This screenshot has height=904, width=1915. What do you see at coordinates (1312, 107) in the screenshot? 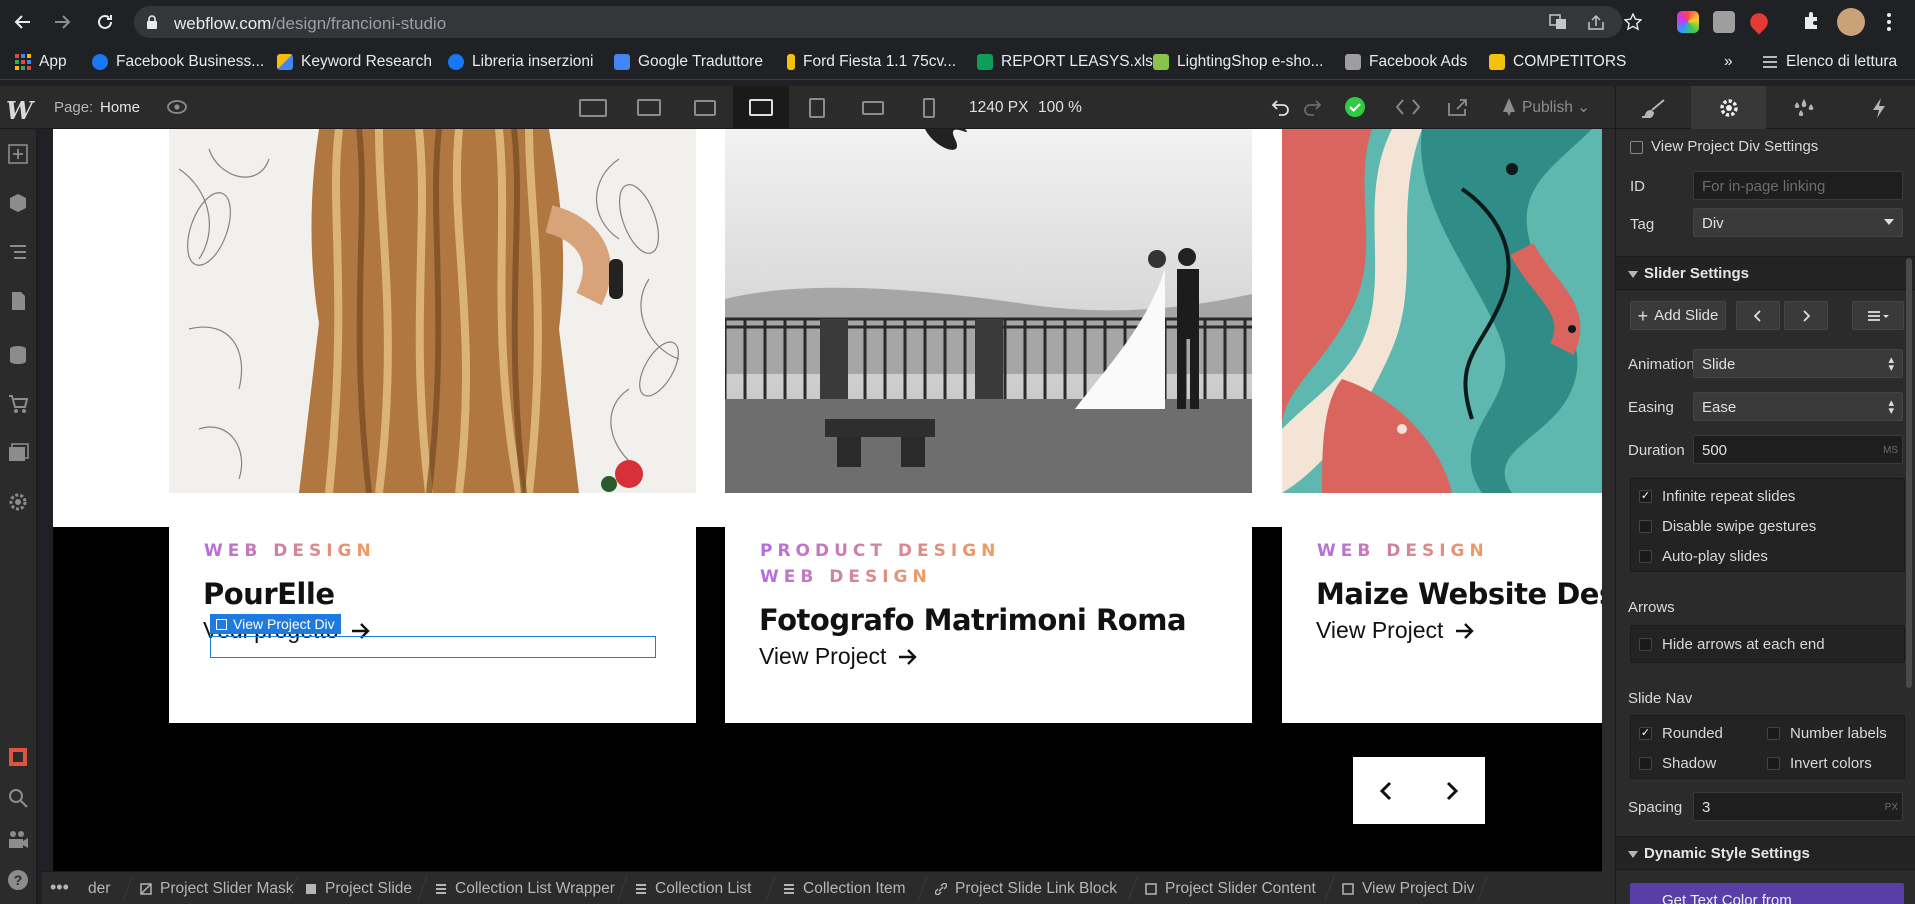
I see `redo-icon` at bounding box center [1312, 107].